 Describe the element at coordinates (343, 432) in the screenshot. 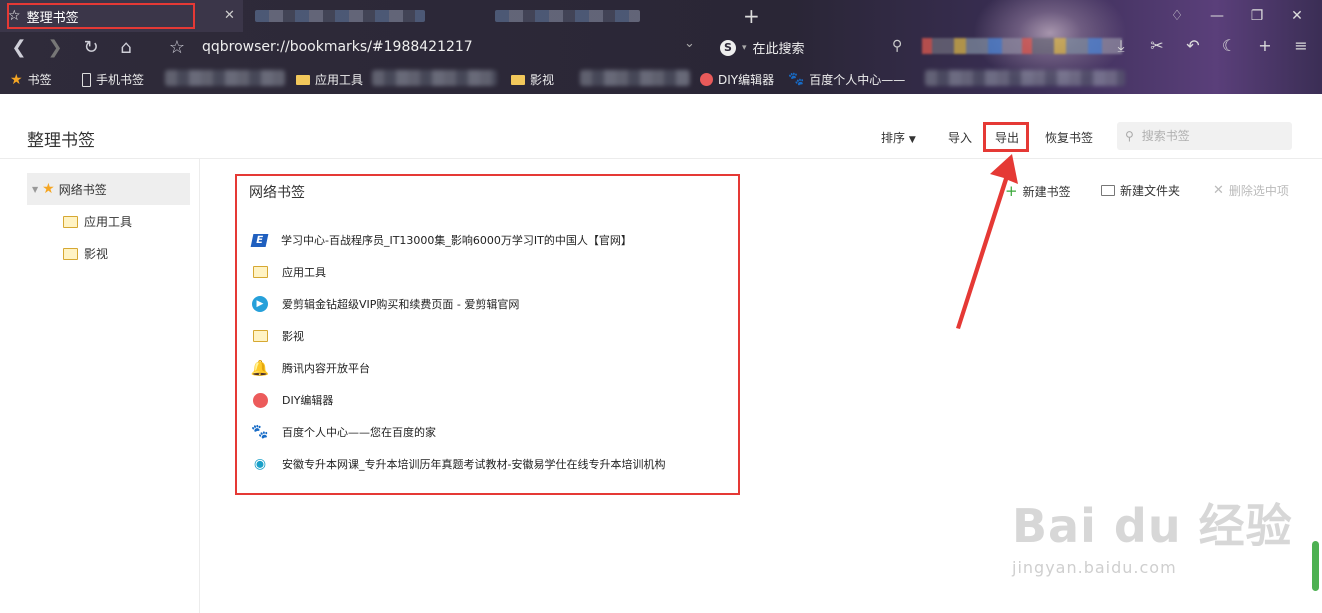

I see `list-item: 🐾 百度个人中心——您在百度的家` at that location.